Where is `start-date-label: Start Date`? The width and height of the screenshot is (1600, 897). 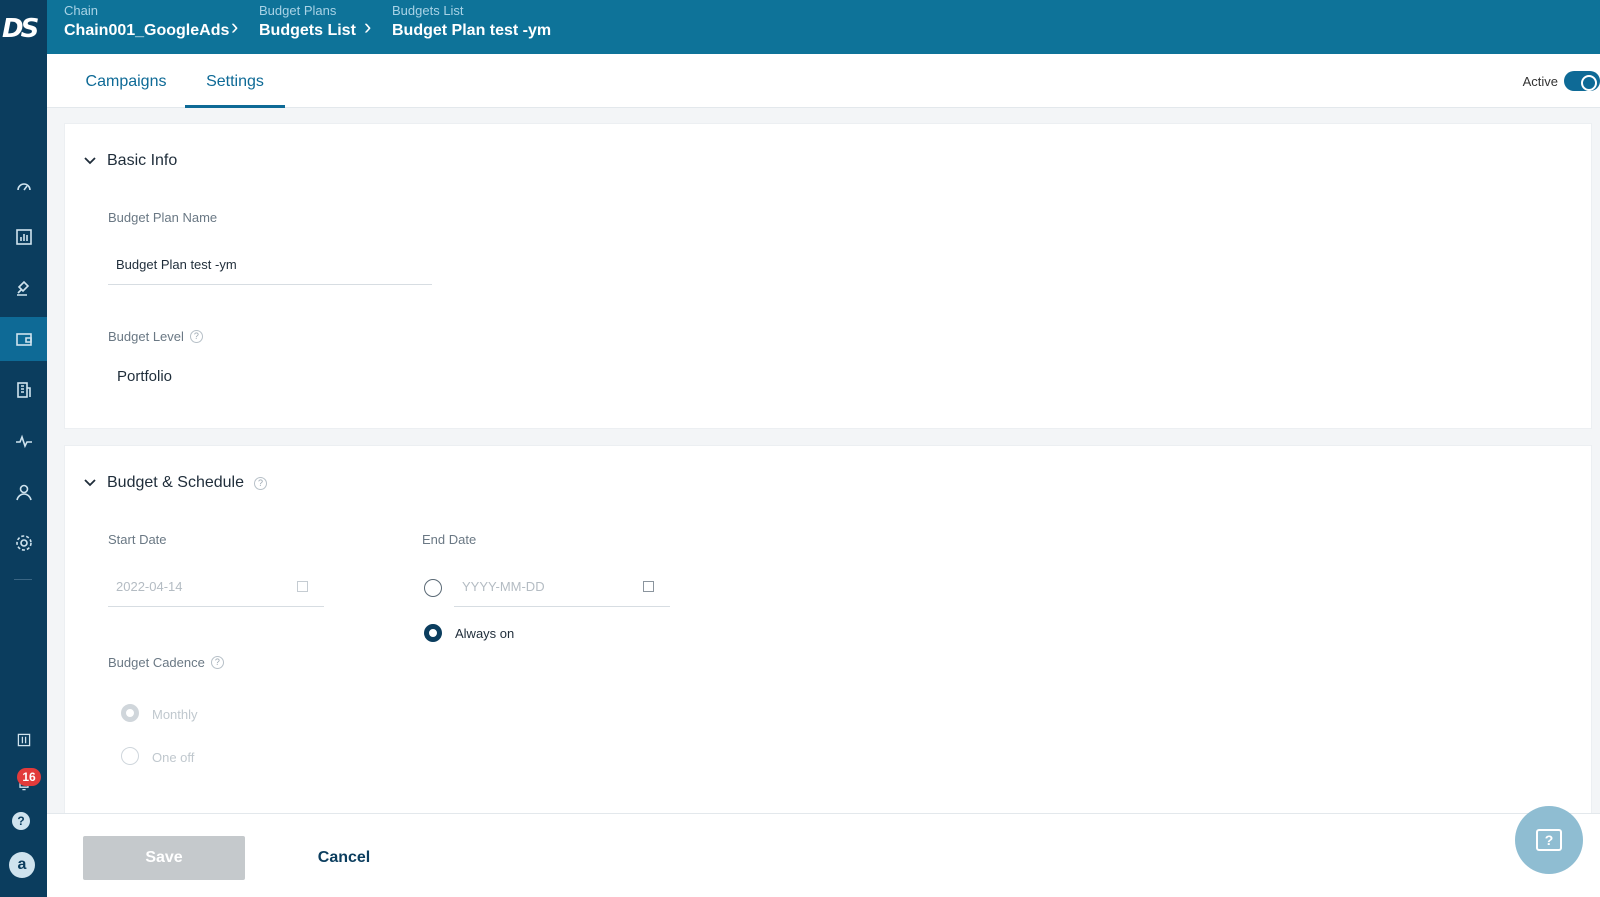
start-date-label: Start Date is located at coordinates (137, 539).